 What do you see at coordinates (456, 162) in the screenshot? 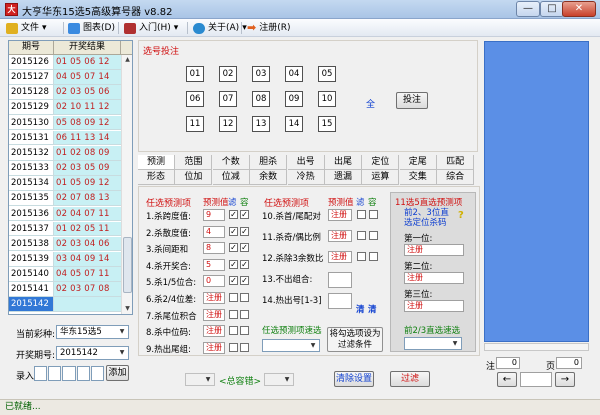
I see `tab-0-8: 匹配` at bounding box center [456, 162].